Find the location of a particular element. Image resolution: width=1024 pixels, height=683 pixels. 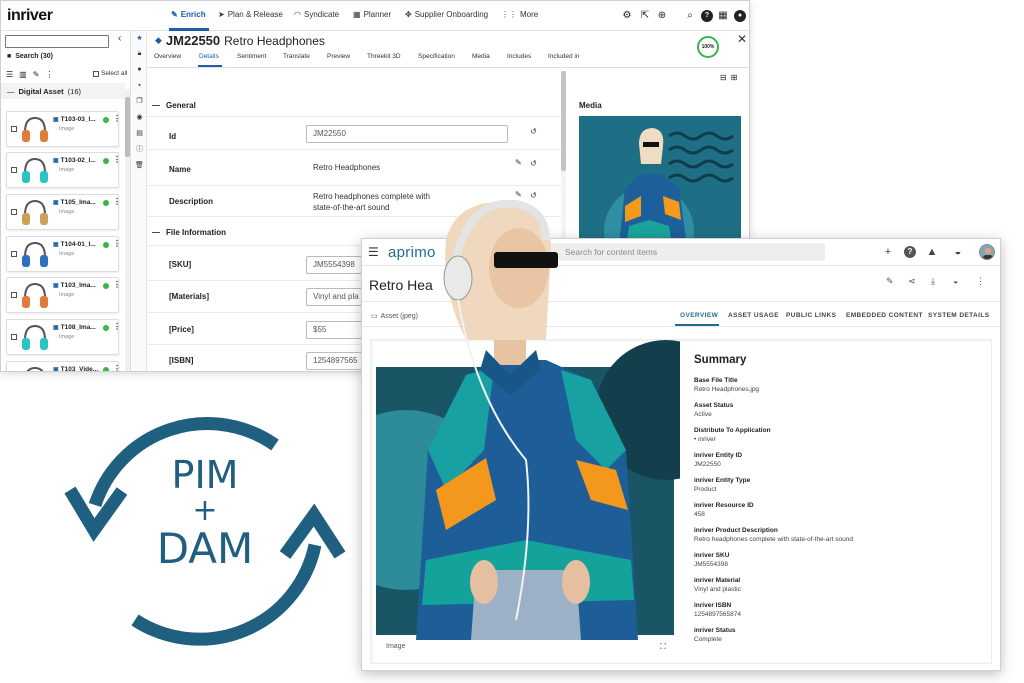

tab-system-details: SYSTEM DETAILS is located at coordinates (958, 315).